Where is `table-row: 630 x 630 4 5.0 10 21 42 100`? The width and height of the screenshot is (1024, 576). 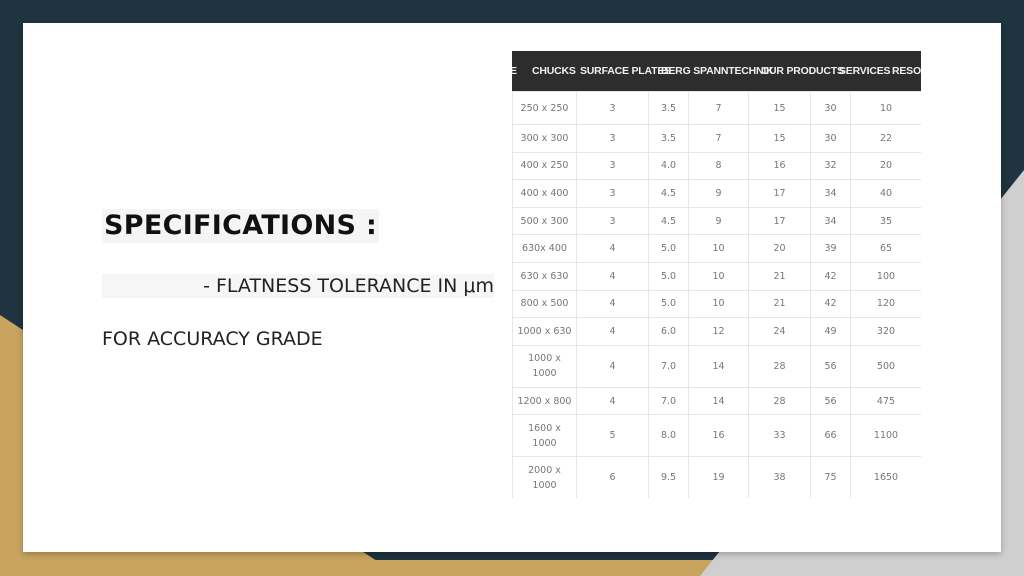 table-row: 630 x 630 4 5.0 10 21 42 100 is located at coordinates (716, 276).